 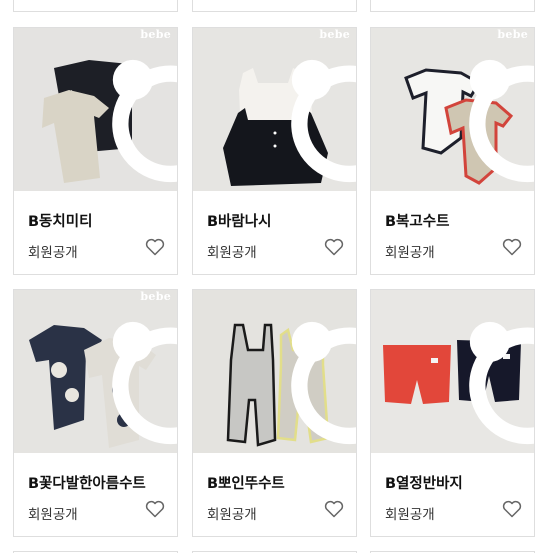 What do you see at coordinates (246, 482) in the screenshot?
I see `product-name: B뽀인뚜수트` at bounding box center [246, 482].